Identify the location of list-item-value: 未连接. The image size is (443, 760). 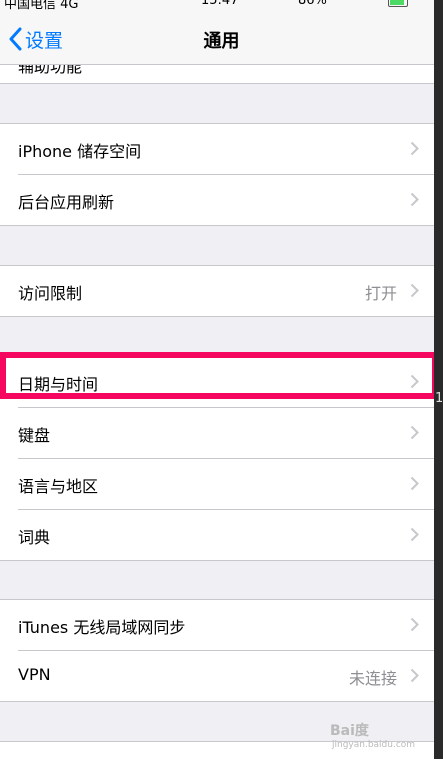
(372, 678).